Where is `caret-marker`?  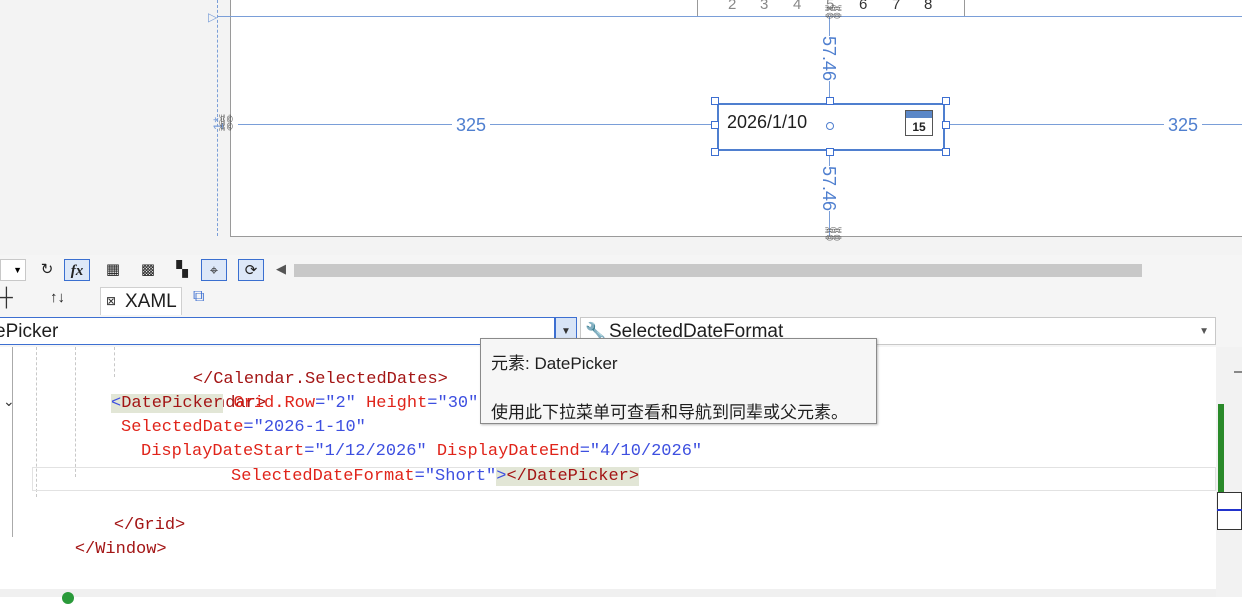 caret-marker is located at coordinates (1229, 510).